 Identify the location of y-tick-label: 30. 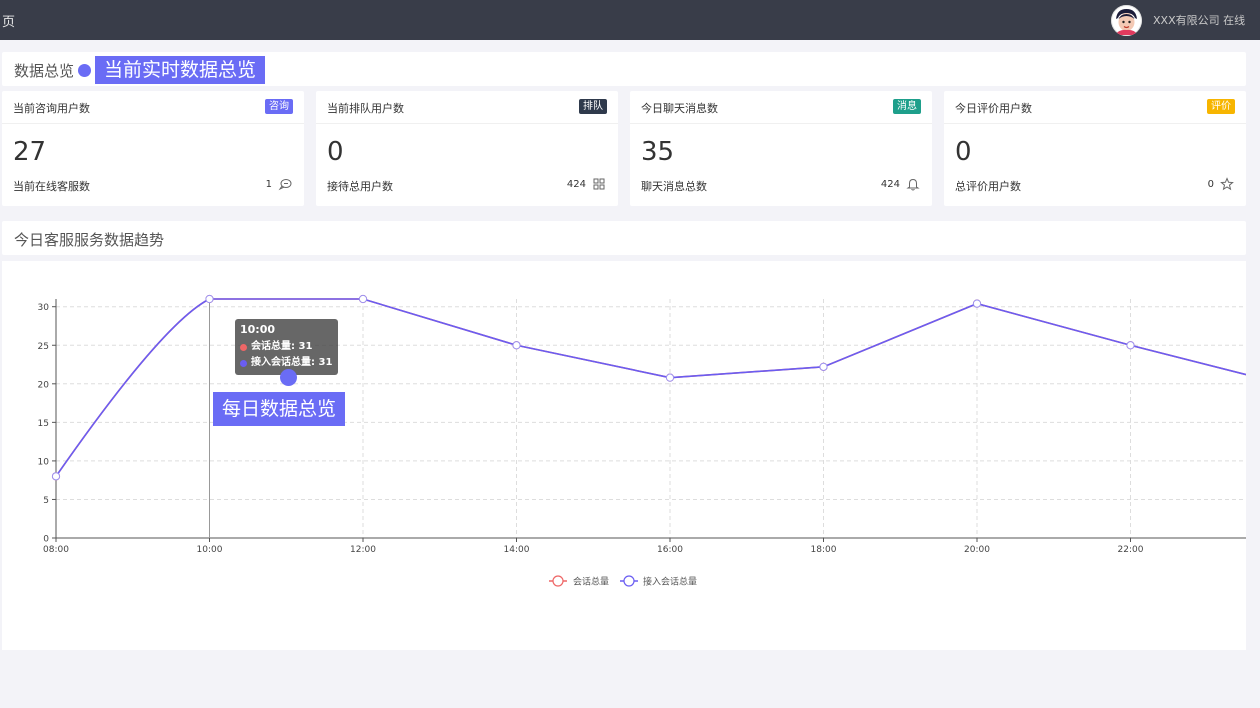
(44, 308).